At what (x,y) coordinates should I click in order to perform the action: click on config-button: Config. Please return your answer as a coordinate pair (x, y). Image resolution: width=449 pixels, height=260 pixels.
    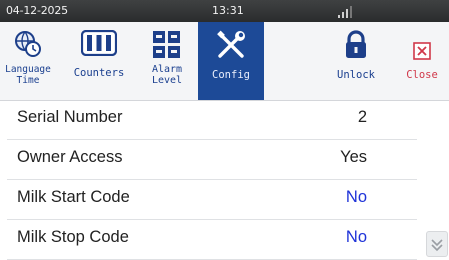
    Looking at the image, I should click on (231, 61).